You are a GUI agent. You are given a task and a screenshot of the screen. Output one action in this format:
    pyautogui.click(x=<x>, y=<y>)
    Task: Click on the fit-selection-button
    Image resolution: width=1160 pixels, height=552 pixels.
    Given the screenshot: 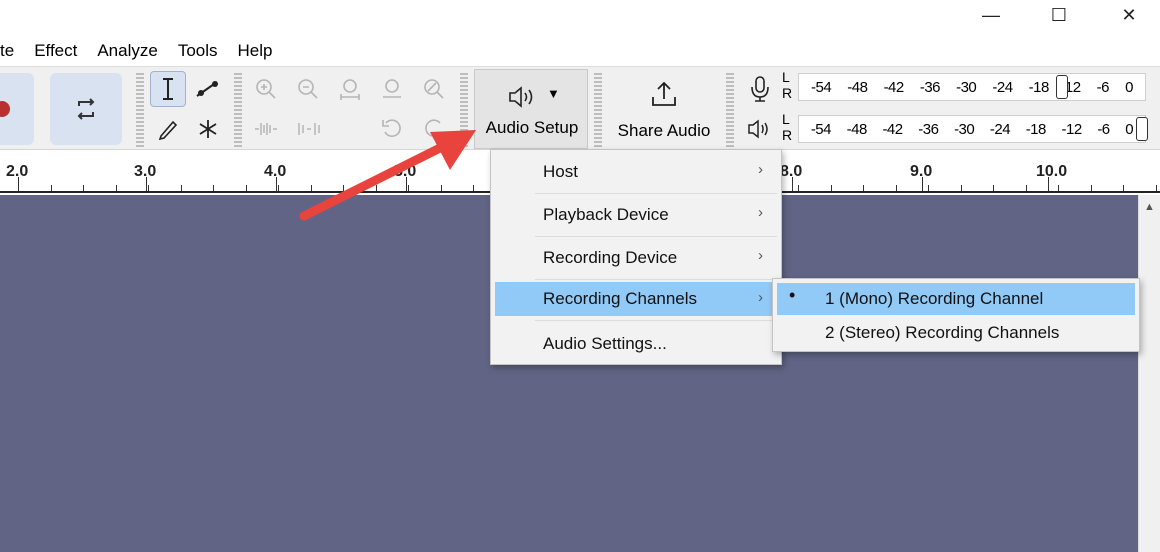 What is the action you would take?
    pyautogui.click(x=350, y=89)
    